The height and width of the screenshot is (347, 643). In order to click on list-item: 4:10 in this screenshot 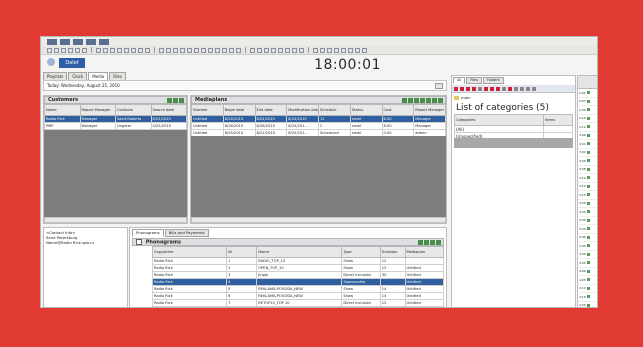, I will do `click(587, 289)`.